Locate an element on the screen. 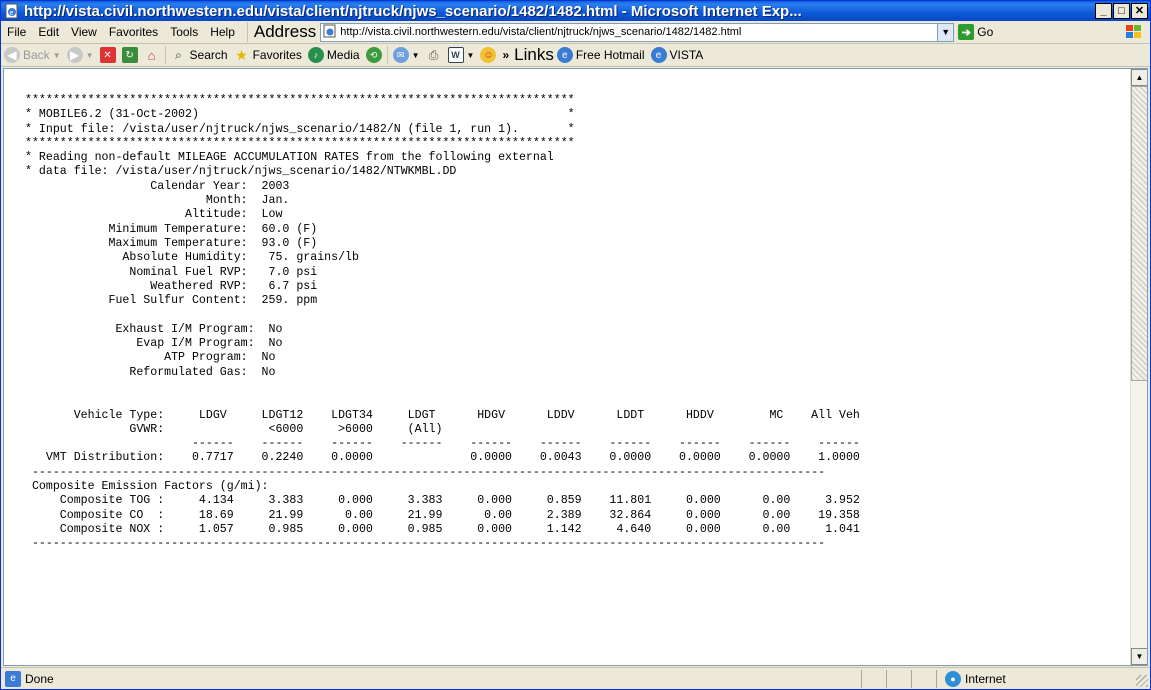  back-label: Back is located at coordinates (36, 55).